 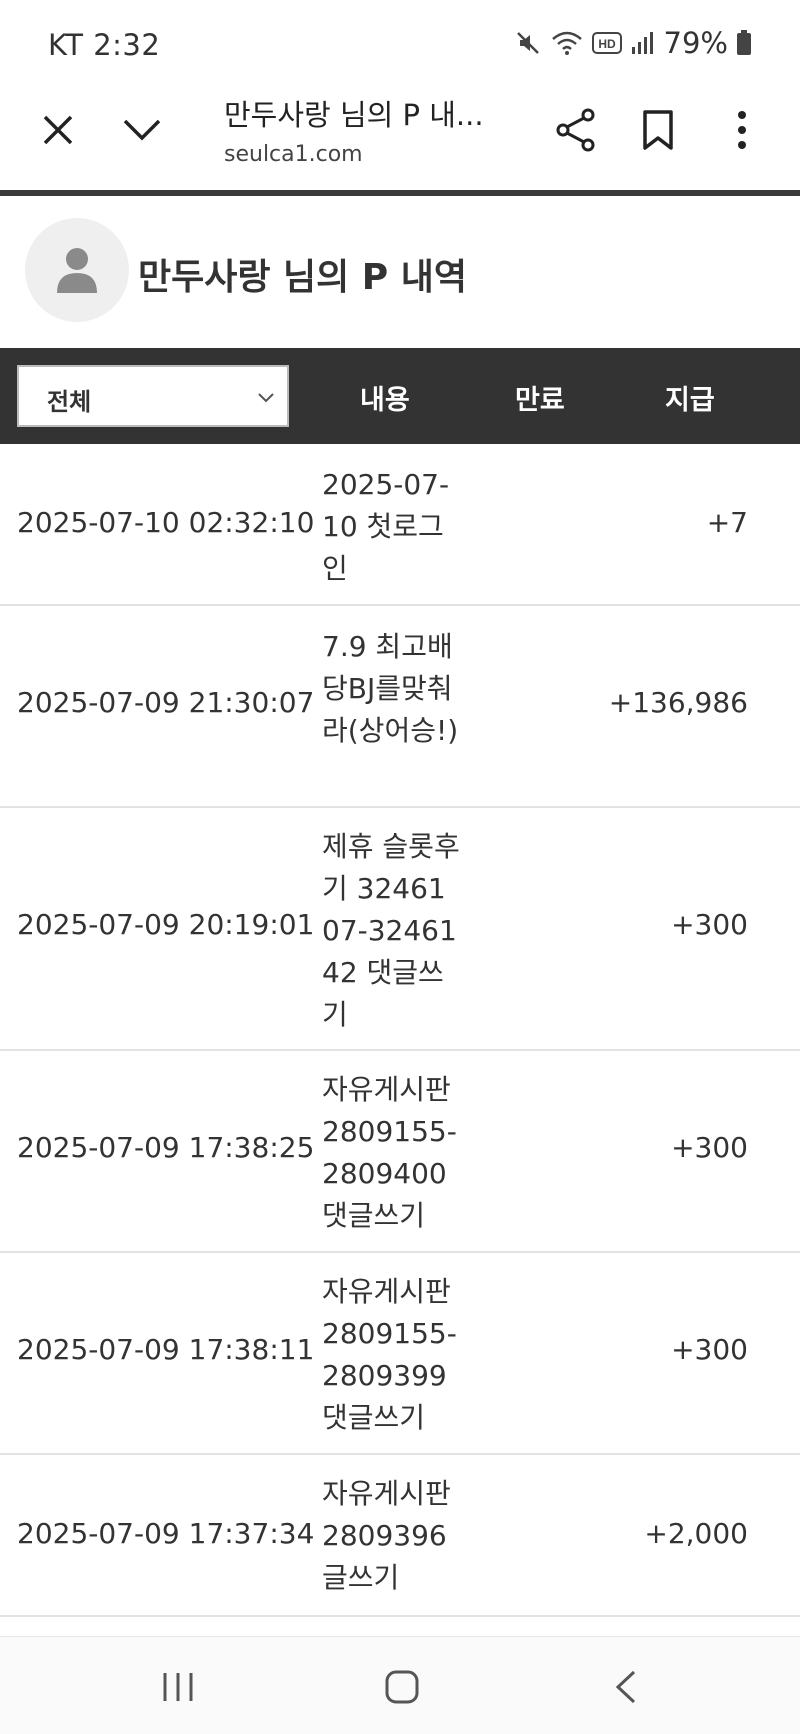 What do you see at coordinates (528, 43) in the screenshot?
I see `mute-icon` at bounding box center [528, 43].